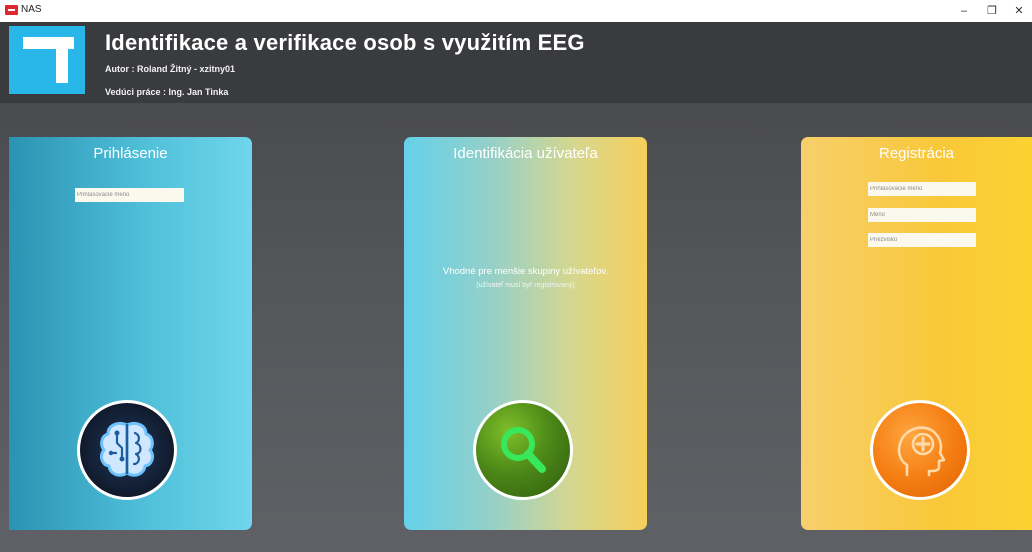 The image size is (1032, 552). I want to click on advisor-label: Vedúci práce : Ing. Jan Tinka, so click(167, 92).